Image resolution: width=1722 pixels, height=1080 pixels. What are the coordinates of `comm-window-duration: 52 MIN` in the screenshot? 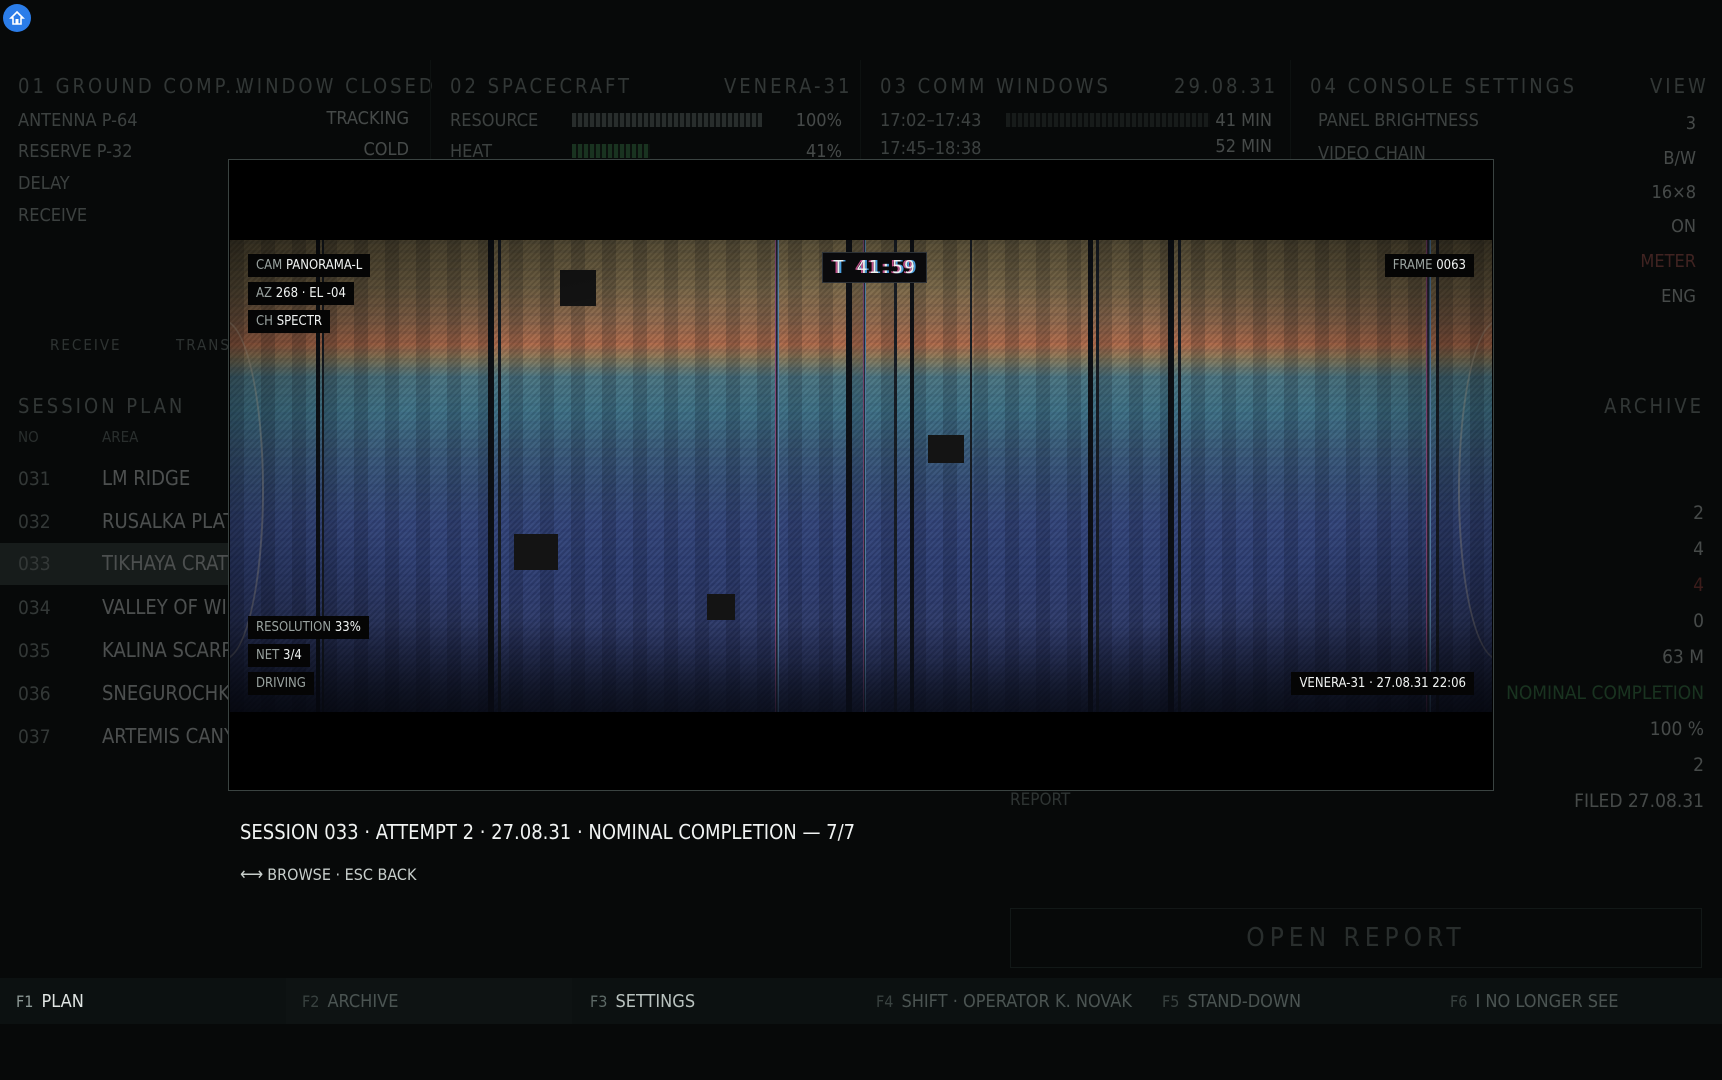 It's located at (1243, 146).